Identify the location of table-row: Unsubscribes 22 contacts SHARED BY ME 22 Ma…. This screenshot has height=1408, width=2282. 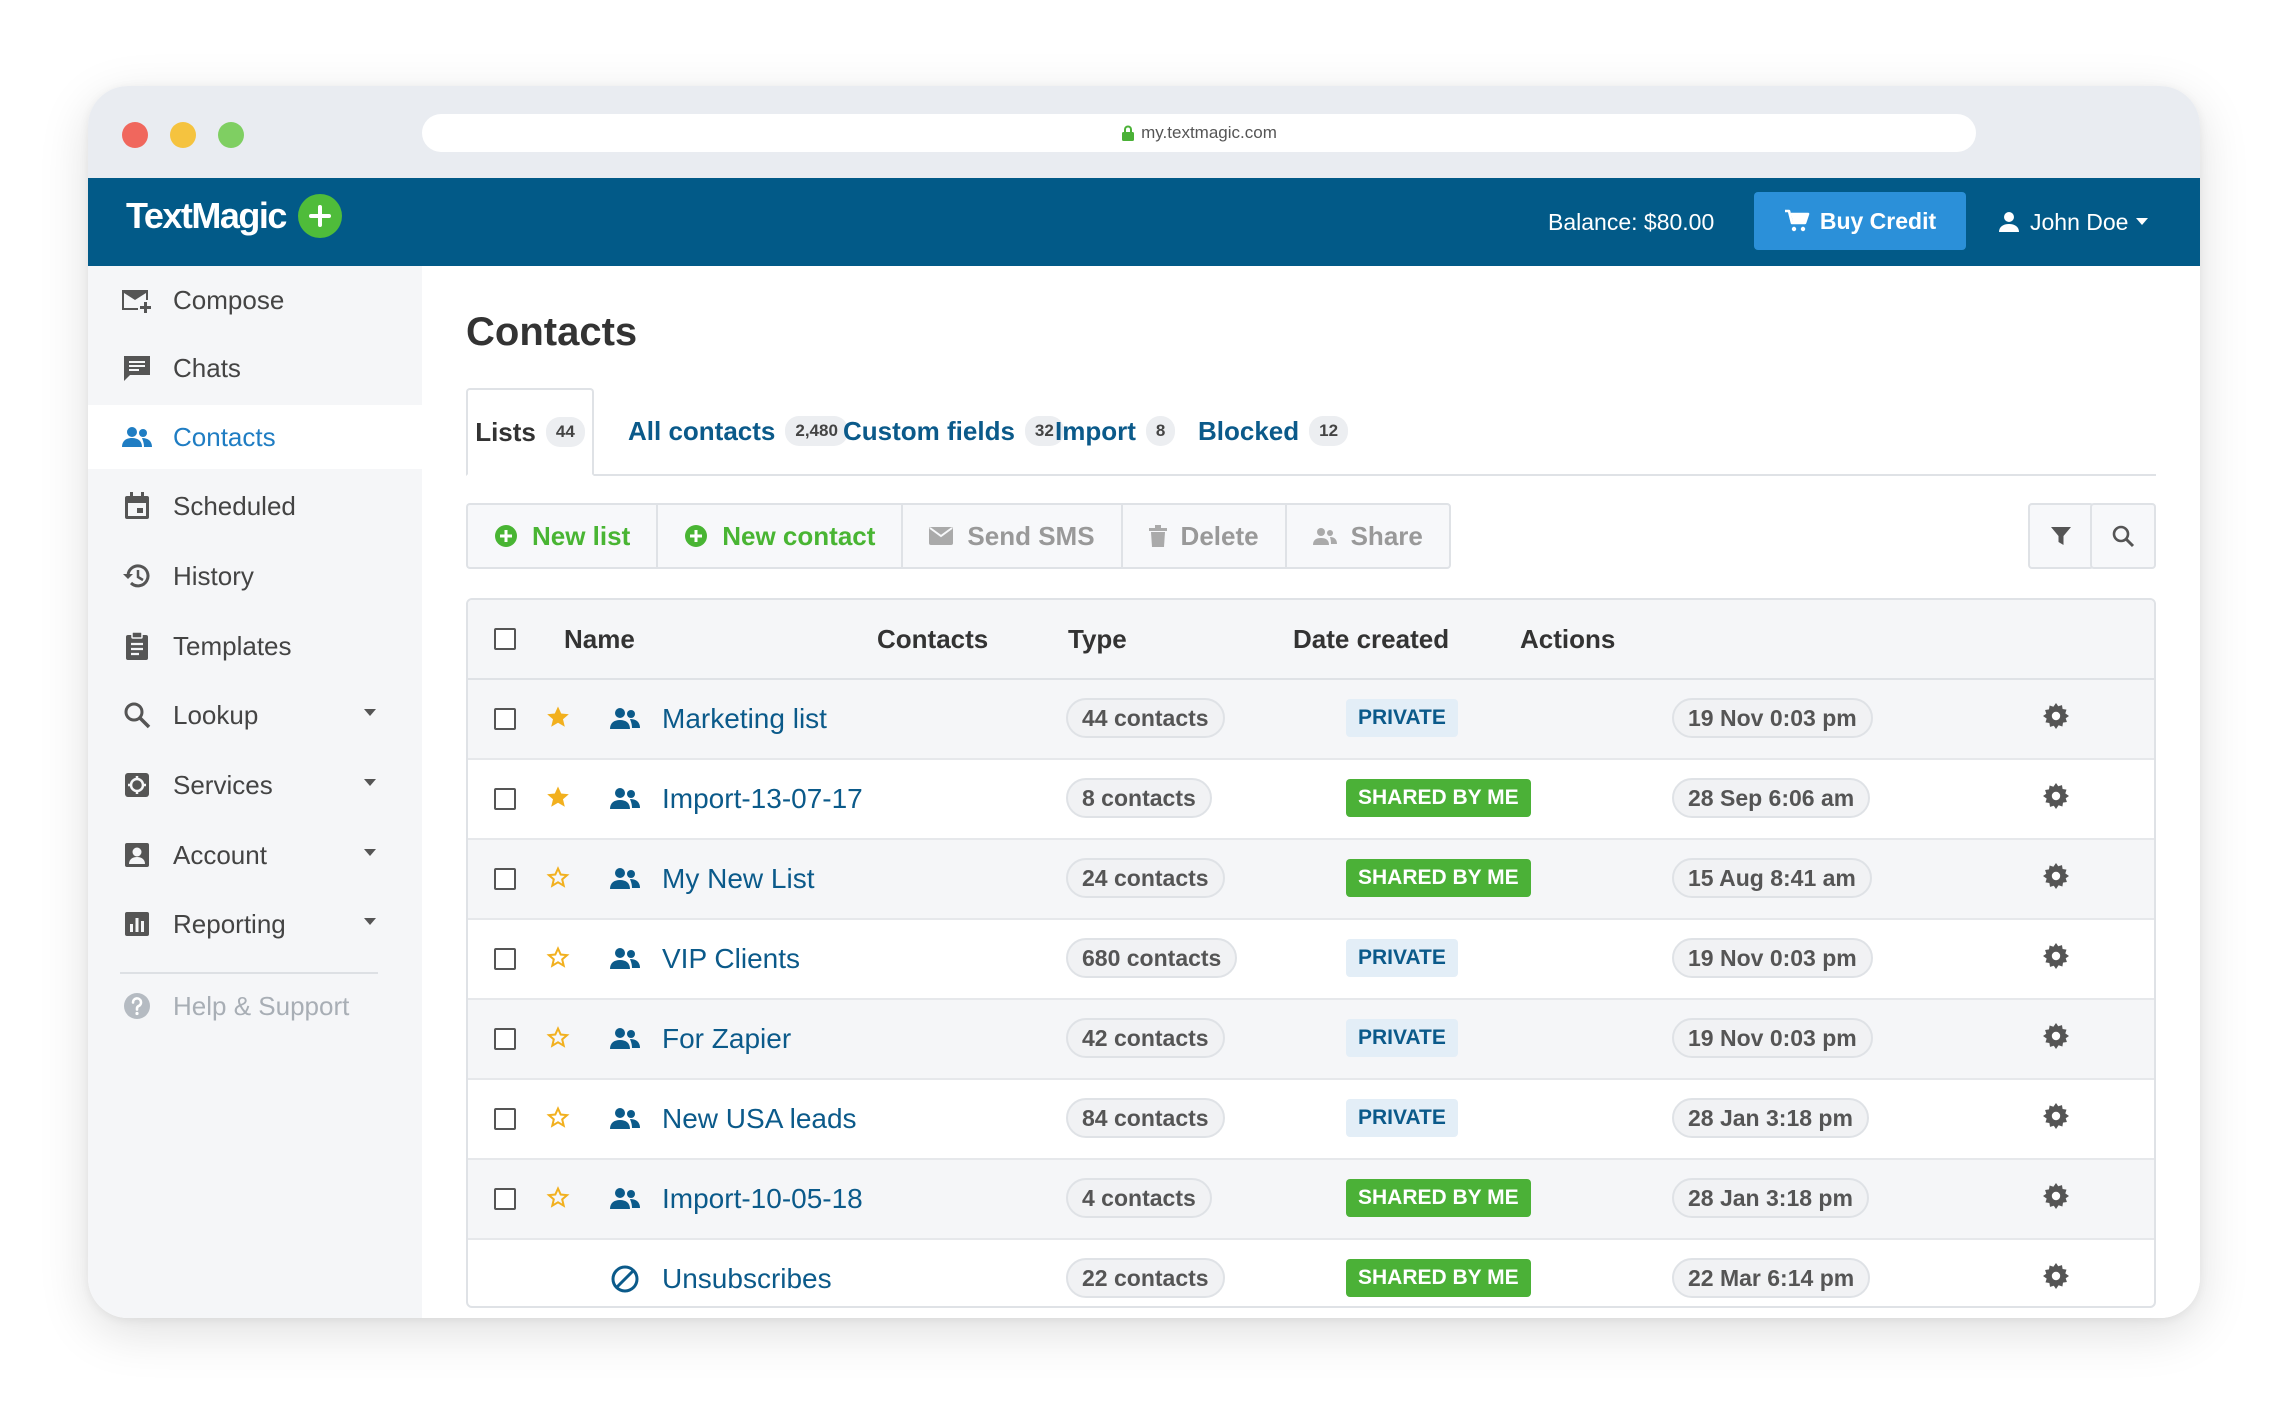
(1311, 1273).